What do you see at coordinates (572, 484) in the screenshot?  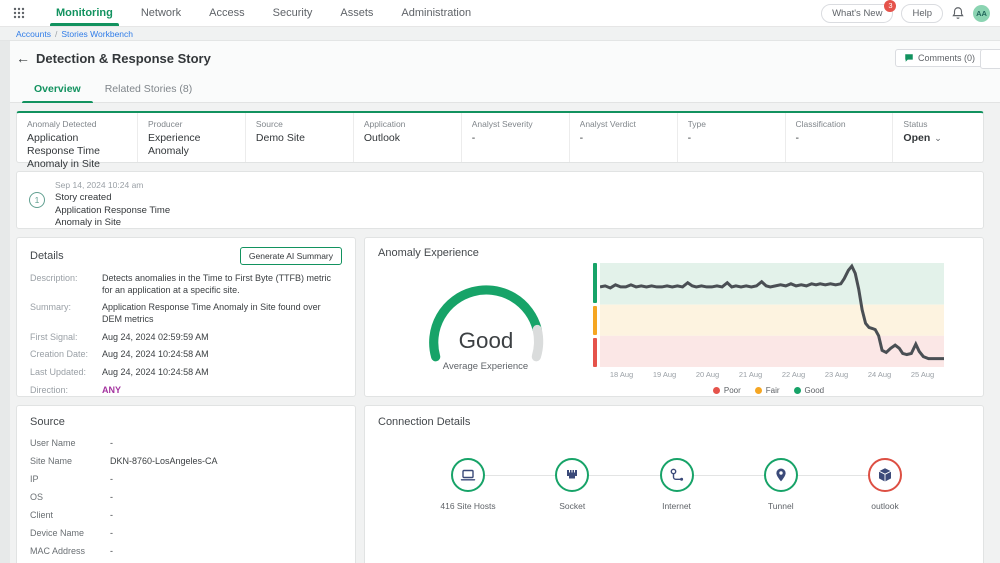 I see `connection-node-socket: Socket` at bounding box center [572, 484].